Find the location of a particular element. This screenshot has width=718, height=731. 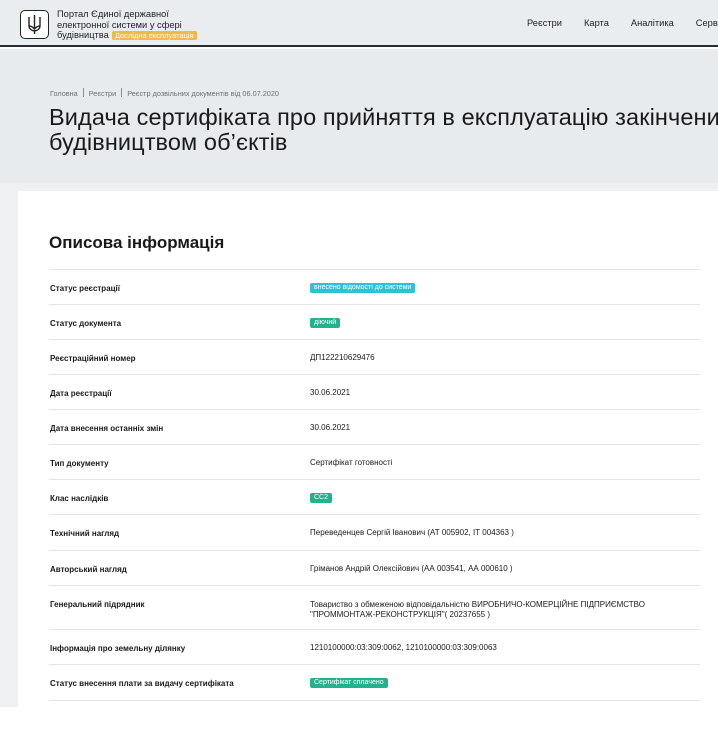

table-row-last-change-date: Дата внесення останніх змін 30.06.2021 is located at coordinates (374, 427).